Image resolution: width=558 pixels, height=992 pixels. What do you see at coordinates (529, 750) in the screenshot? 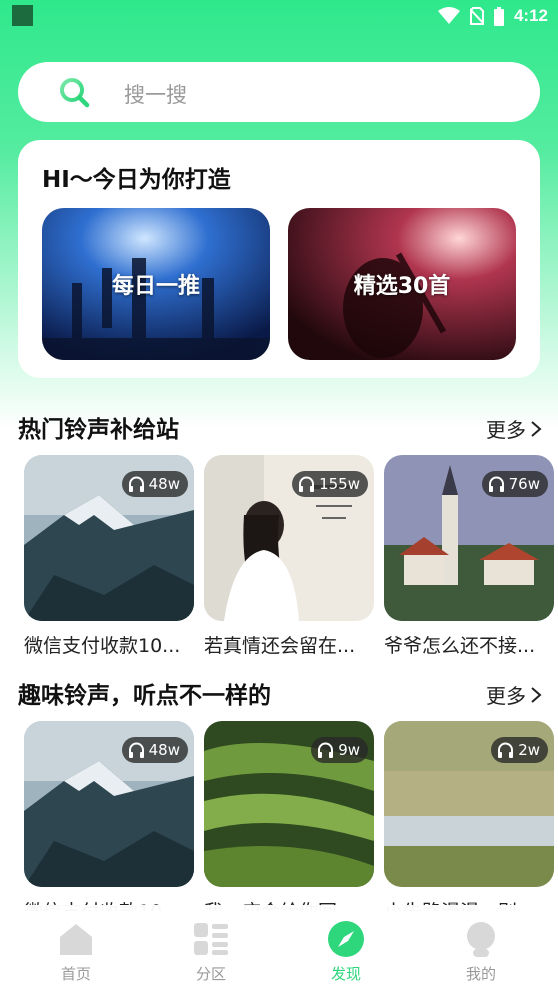
I see `play-count: 2w` at bounding box center [529, 750].